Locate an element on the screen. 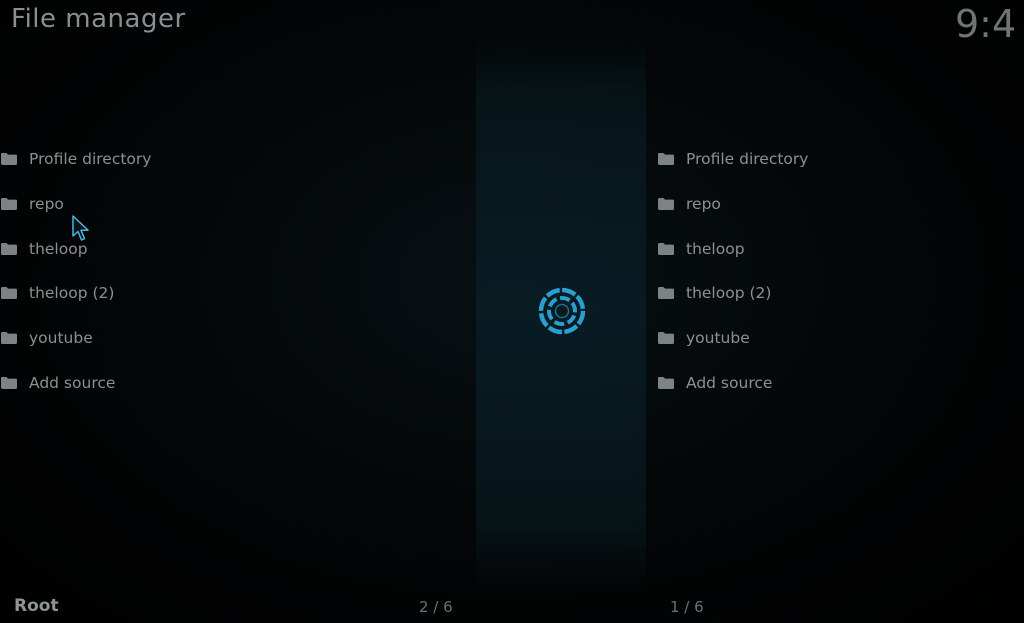 This screenshot has height=623, width=1024. left-item-repo: repo is located at coordinates (150, 204).